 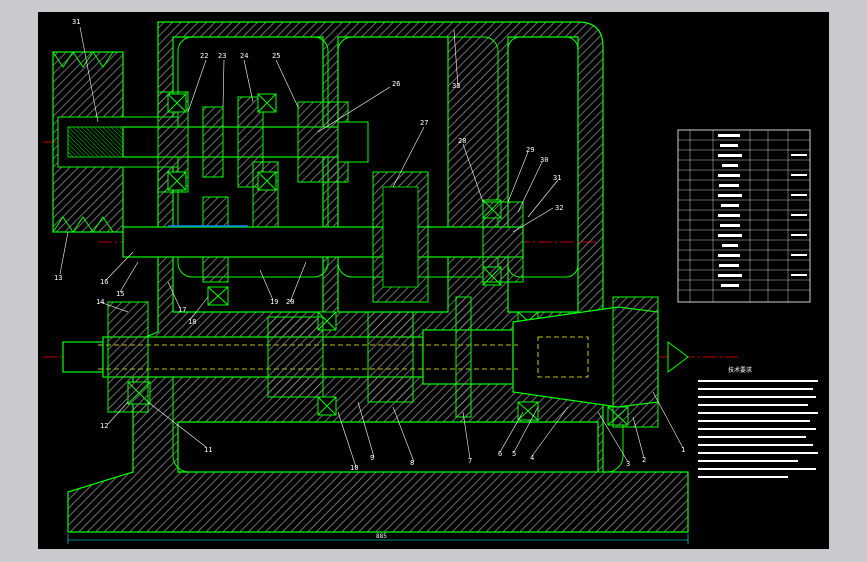 What do you see at coordinates (244, 56) in the screenshot?
I see `part-number: 24` at bounding box center [244, 56].